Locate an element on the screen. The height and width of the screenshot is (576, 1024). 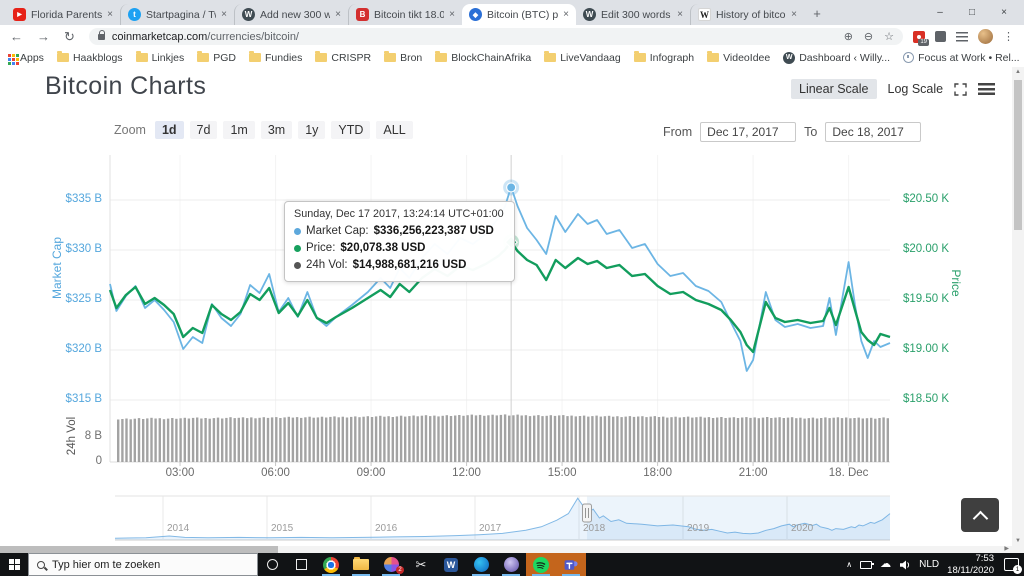
bookmark-label: VideoIdee is located at coordinates (747, 57).